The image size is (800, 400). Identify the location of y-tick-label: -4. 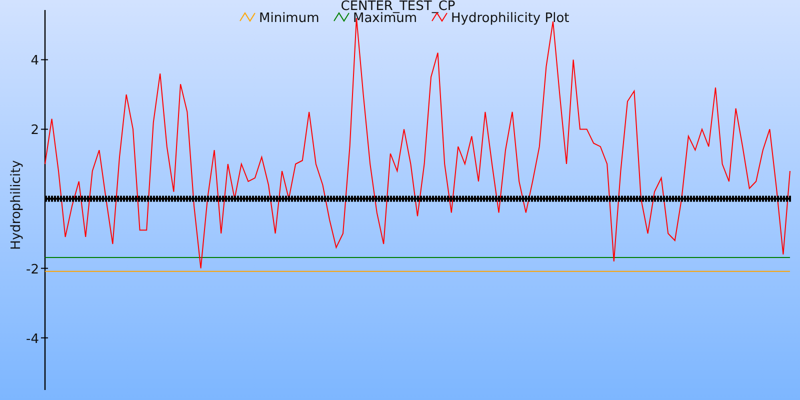
(32, 339).